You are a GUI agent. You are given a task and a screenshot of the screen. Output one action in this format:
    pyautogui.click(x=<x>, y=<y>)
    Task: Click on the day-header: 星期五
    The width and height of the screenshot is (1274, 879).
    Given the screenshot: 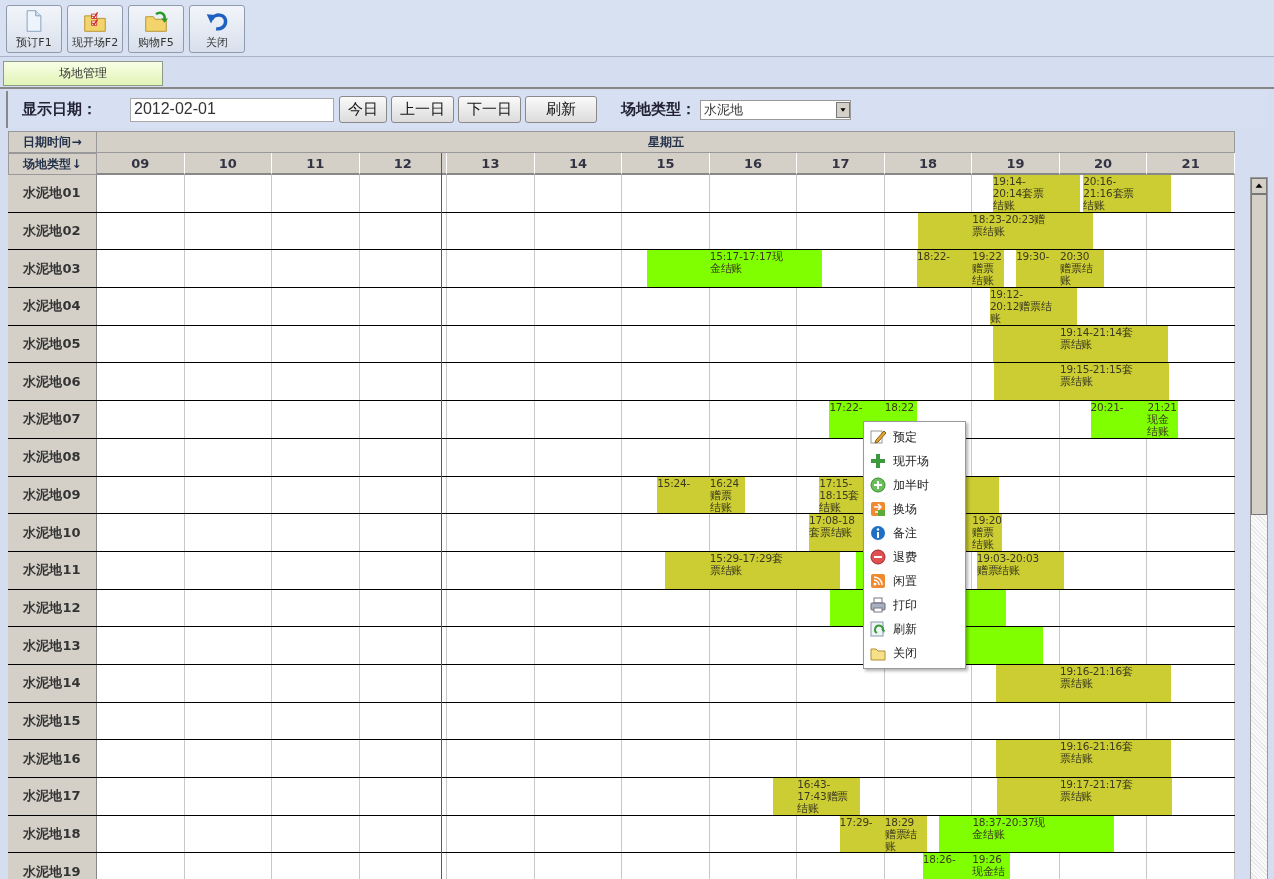 What is the action you would take?
    pyautogui.click(x=666, y=142)
    